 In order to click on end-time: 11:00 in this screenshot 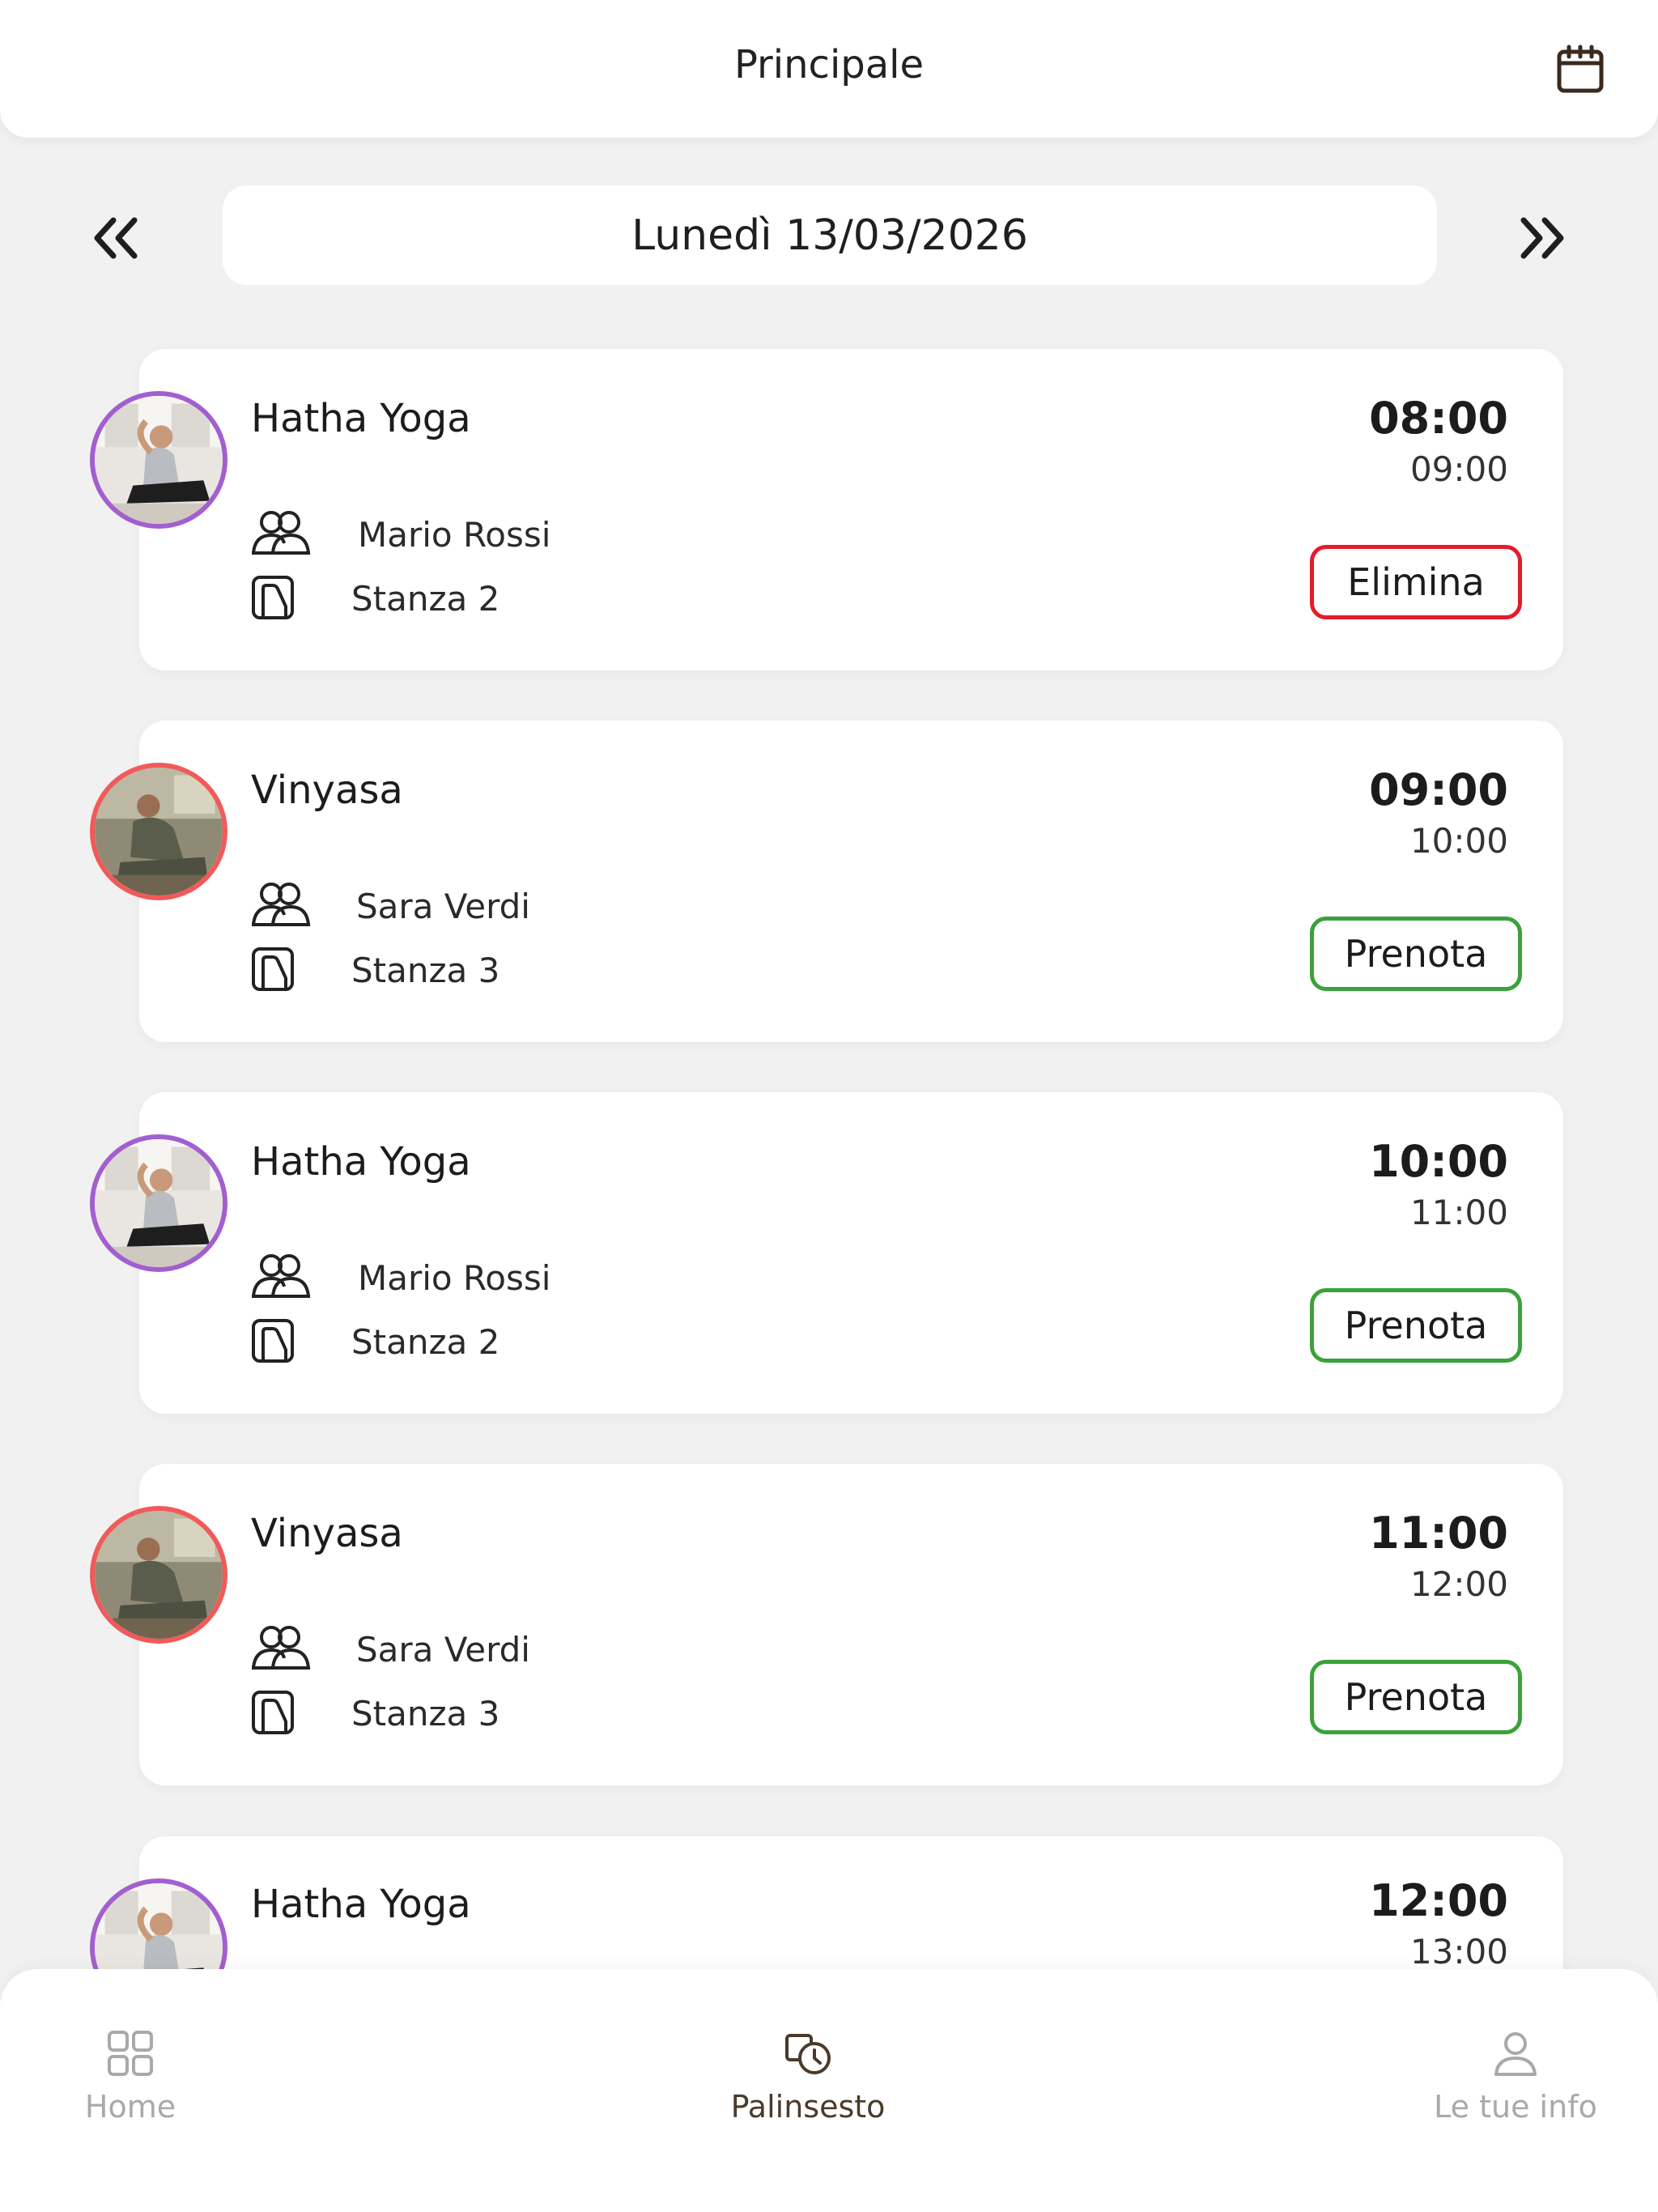, I will do `click(1458, 1213)`.